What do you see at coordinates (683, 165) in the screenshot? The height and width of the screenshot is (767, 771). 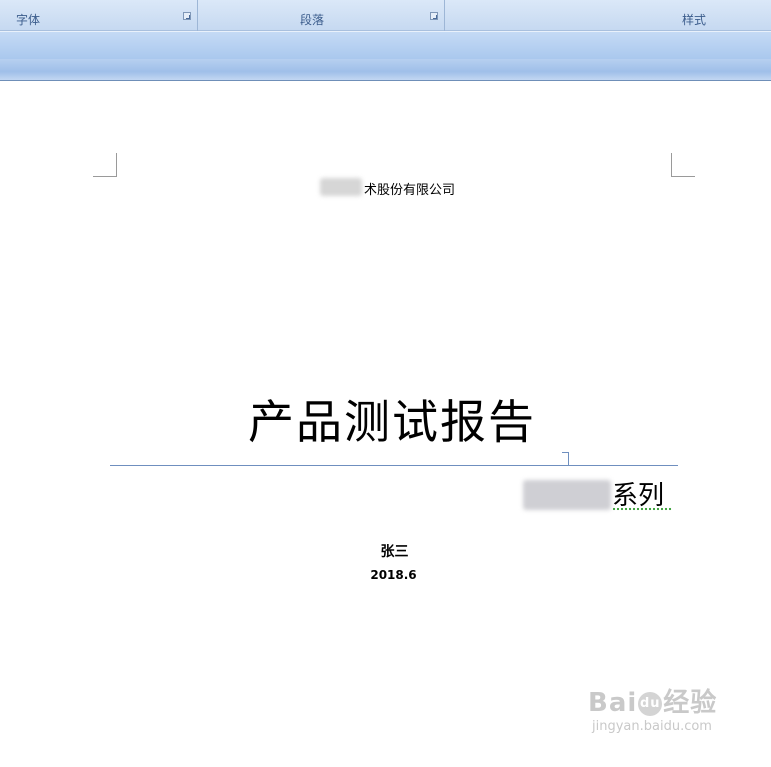 I see `crop-mark-top-right` at bounding box center [683, 165].